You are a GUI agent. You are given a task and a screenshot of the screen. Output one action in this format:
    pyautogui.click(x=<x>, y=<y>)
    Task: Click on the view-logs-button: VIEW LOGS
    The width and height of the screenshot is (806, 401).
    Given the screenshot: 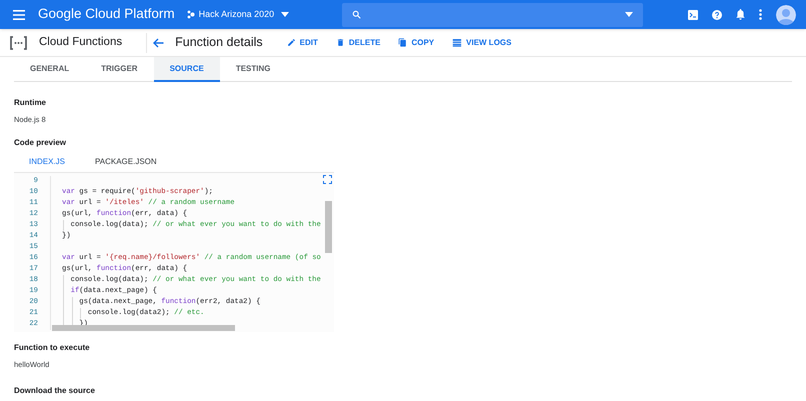 What is the action you would take?
    pyautogui.click(x=482, y=42)
    